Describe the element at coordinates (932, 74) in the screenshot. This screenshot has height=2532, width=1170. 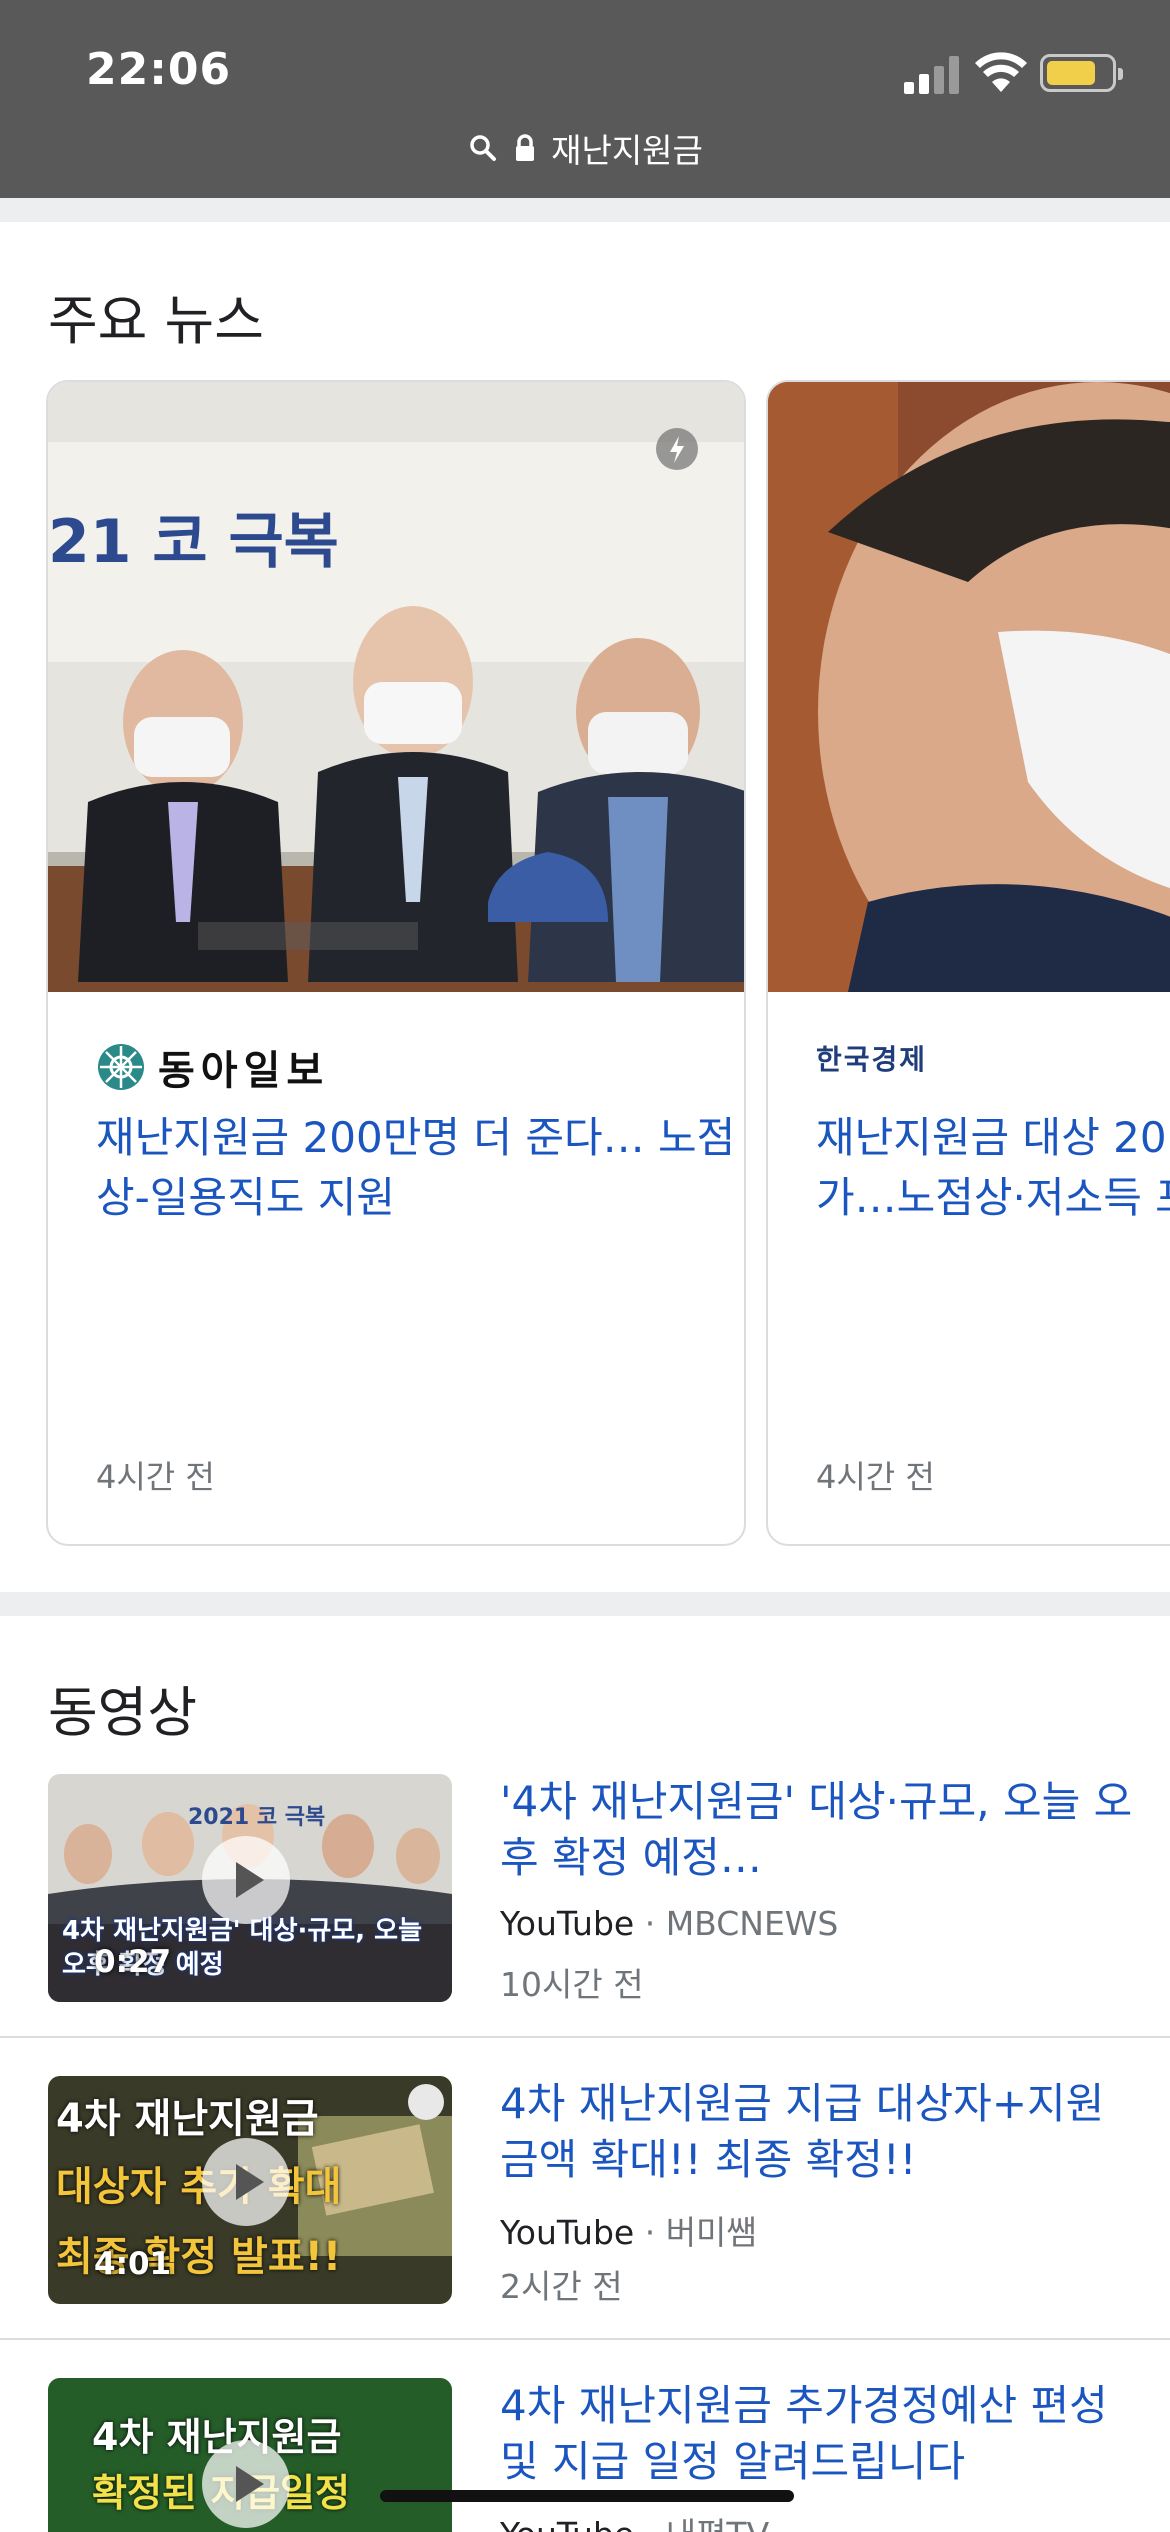
I see `cellular-signal-icon` at that location.